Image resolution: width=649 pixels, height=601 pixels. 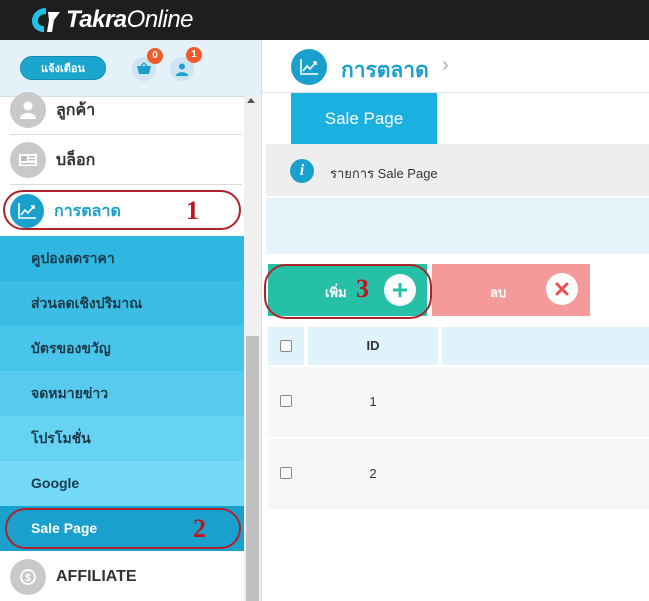 I want to click on user-icon, so click(x=28, y=110).